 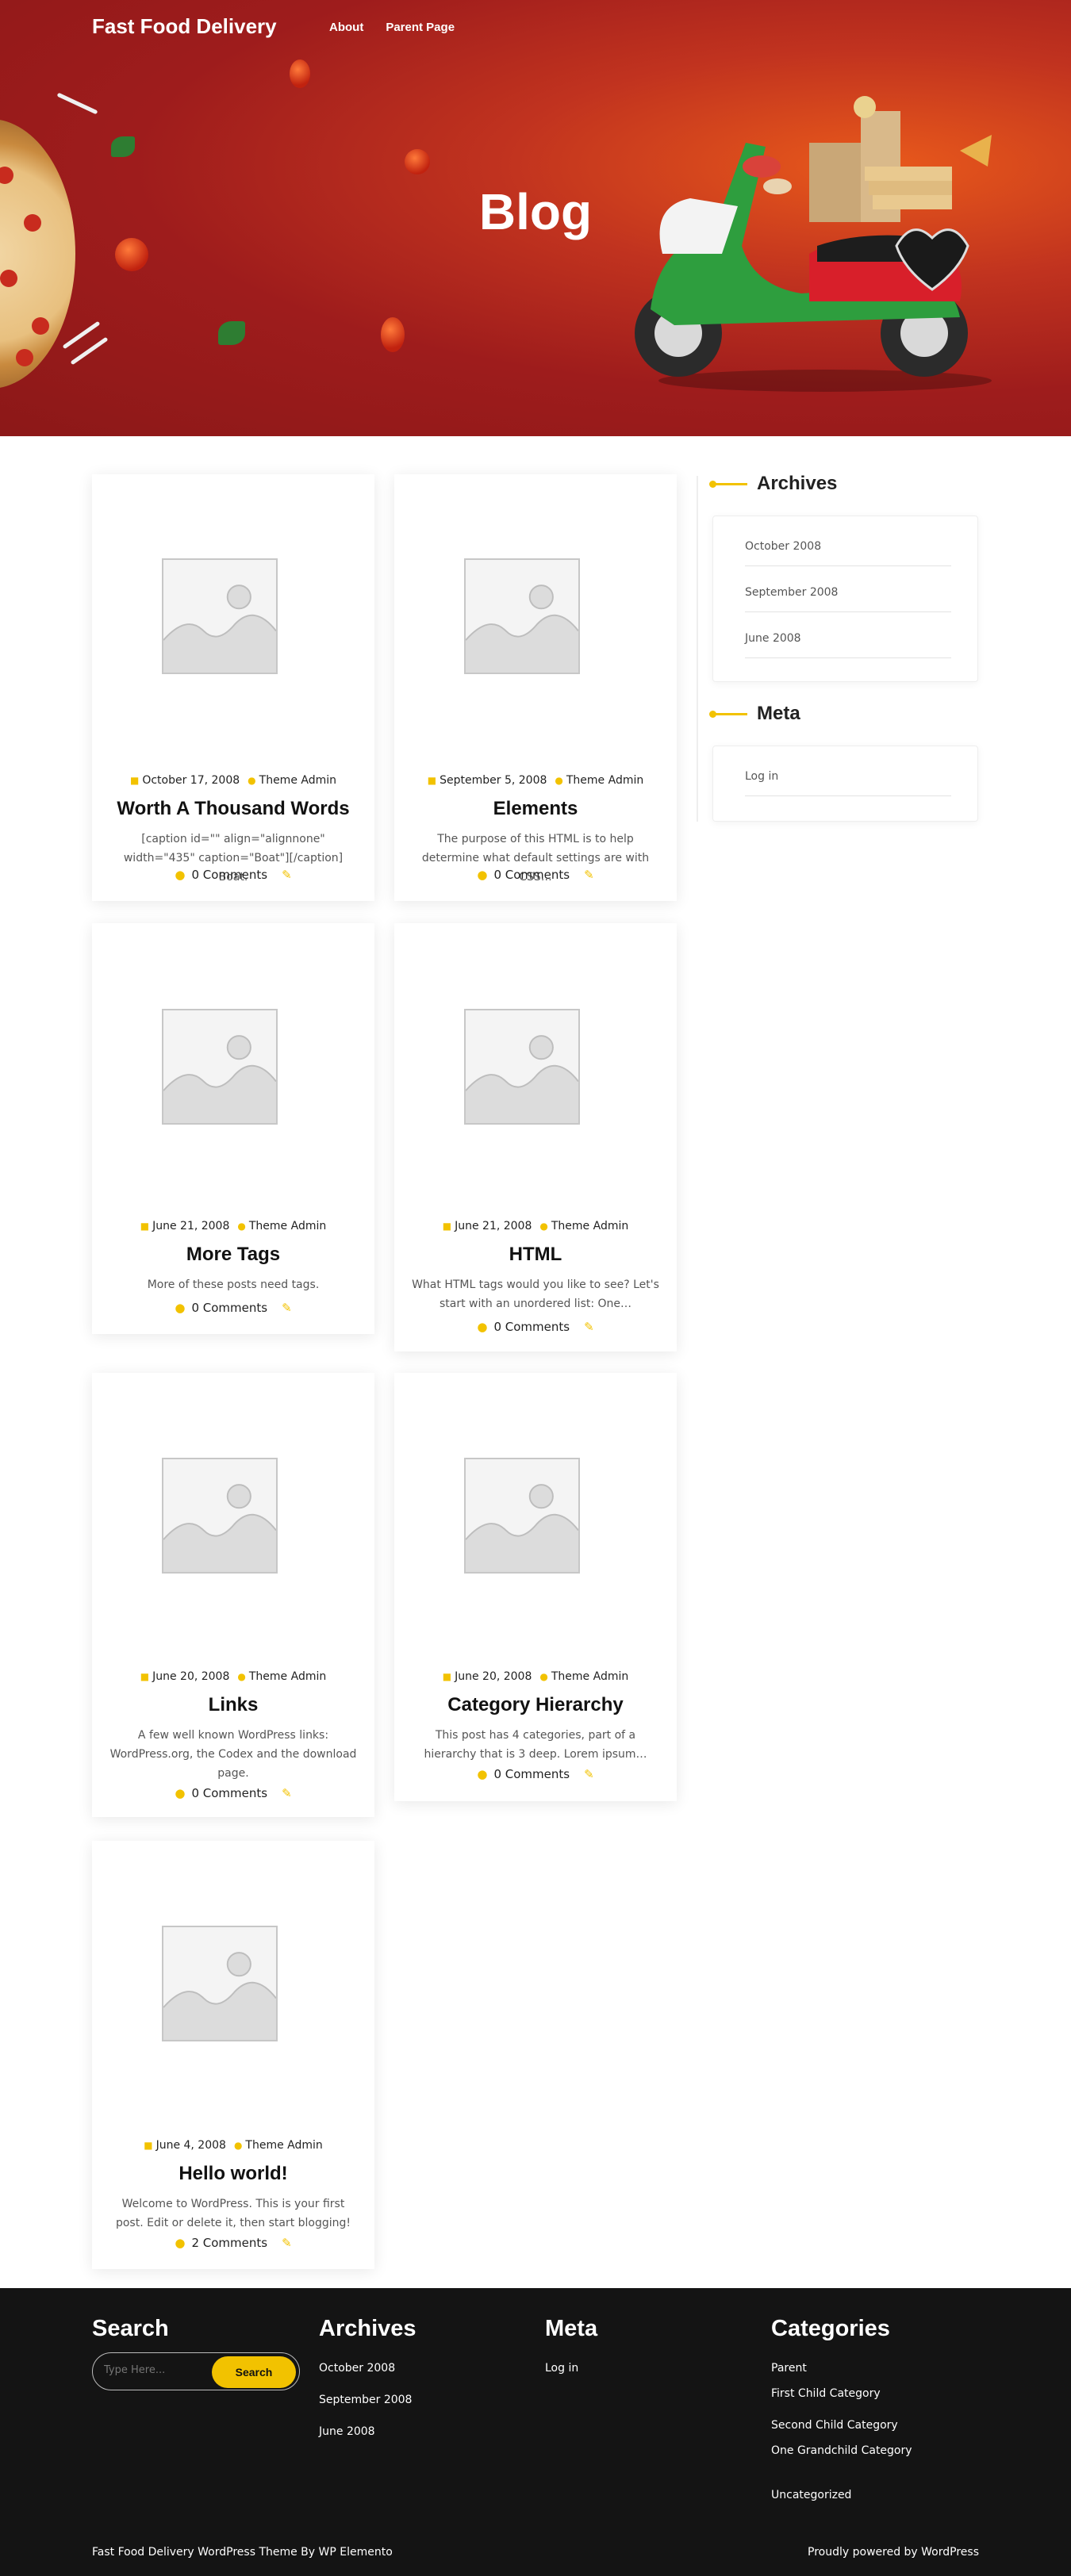 What do you see at coordinates (254, 2372) in the screenshot?
I see `search-button: Search` at bounding box center [254, 2372].